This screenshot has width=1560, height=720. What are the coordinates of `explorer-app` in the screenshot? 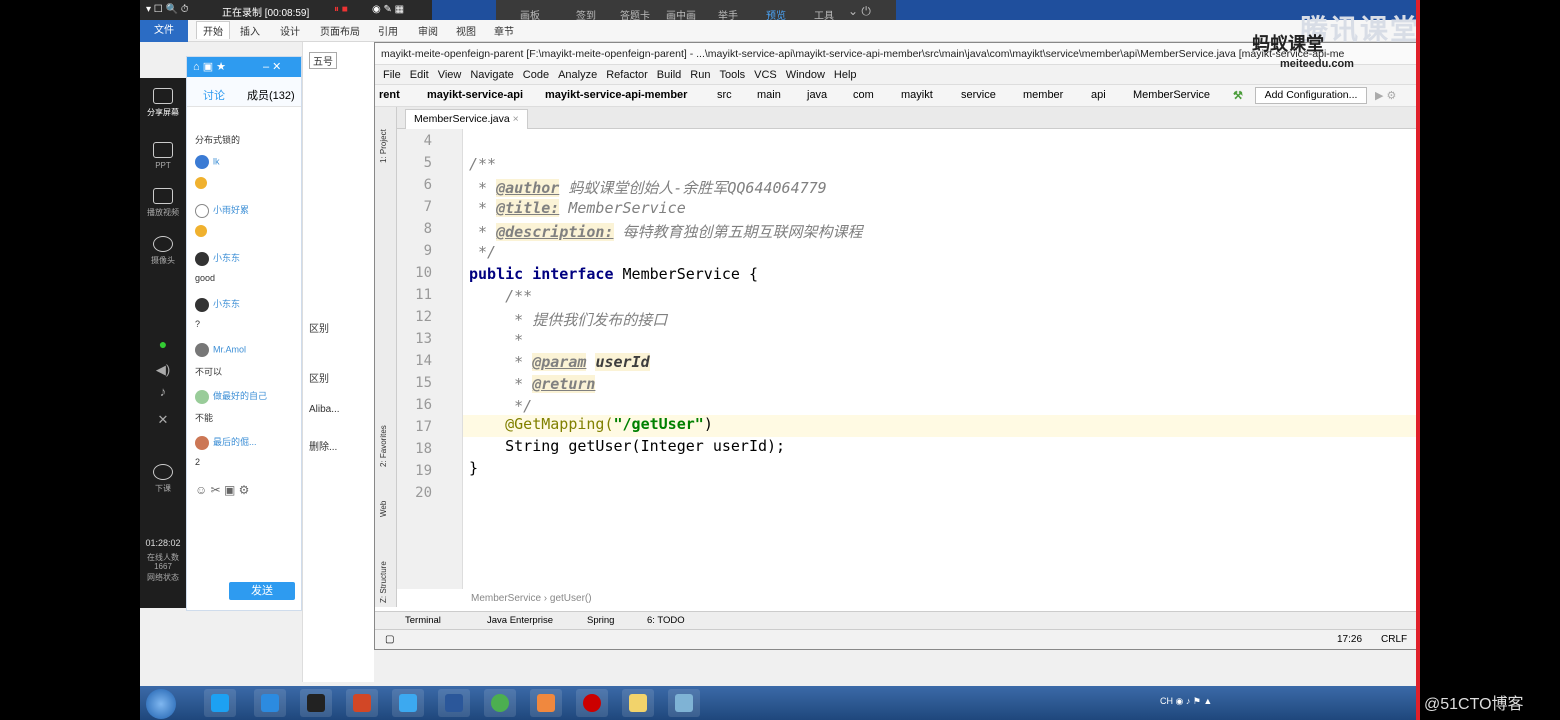 It's located at (638, 703).